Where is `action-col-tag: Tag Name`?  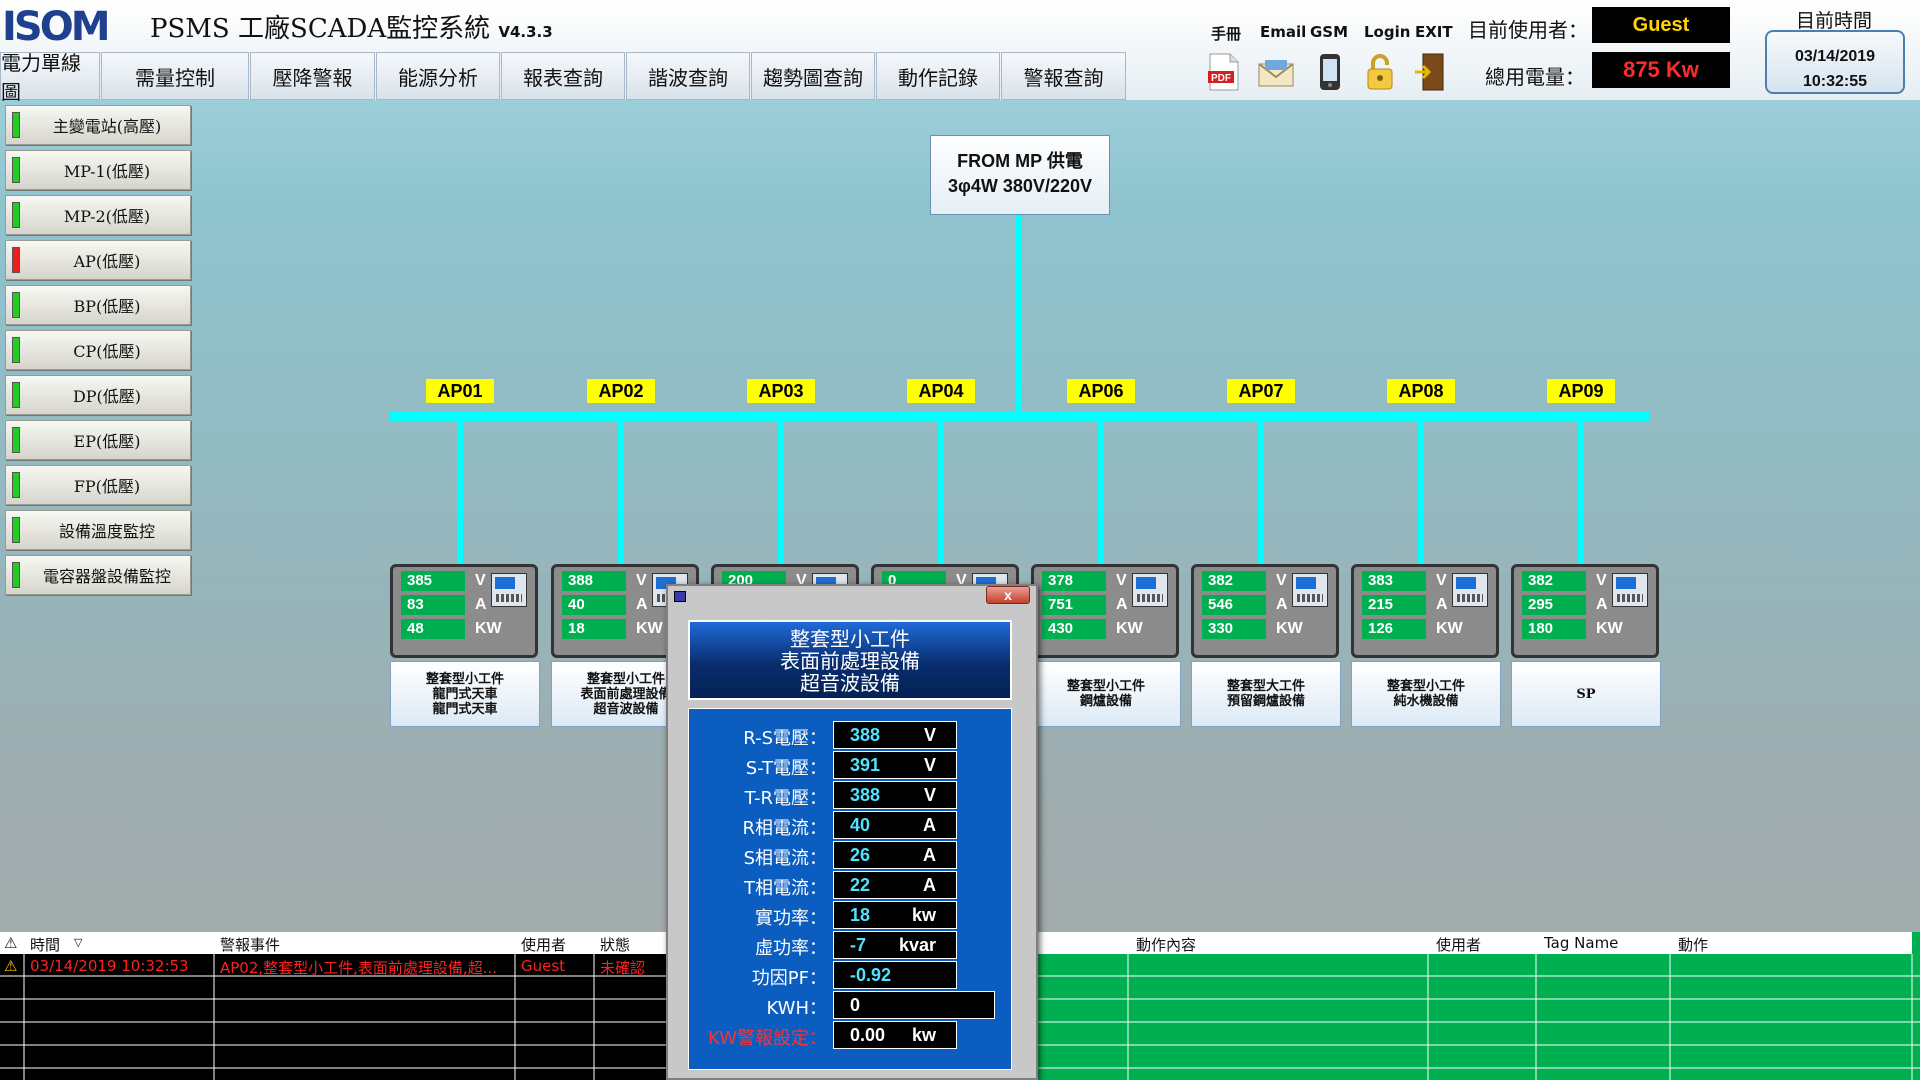 action-col-tag: Tag Name is located at coordinates (1581, 943).